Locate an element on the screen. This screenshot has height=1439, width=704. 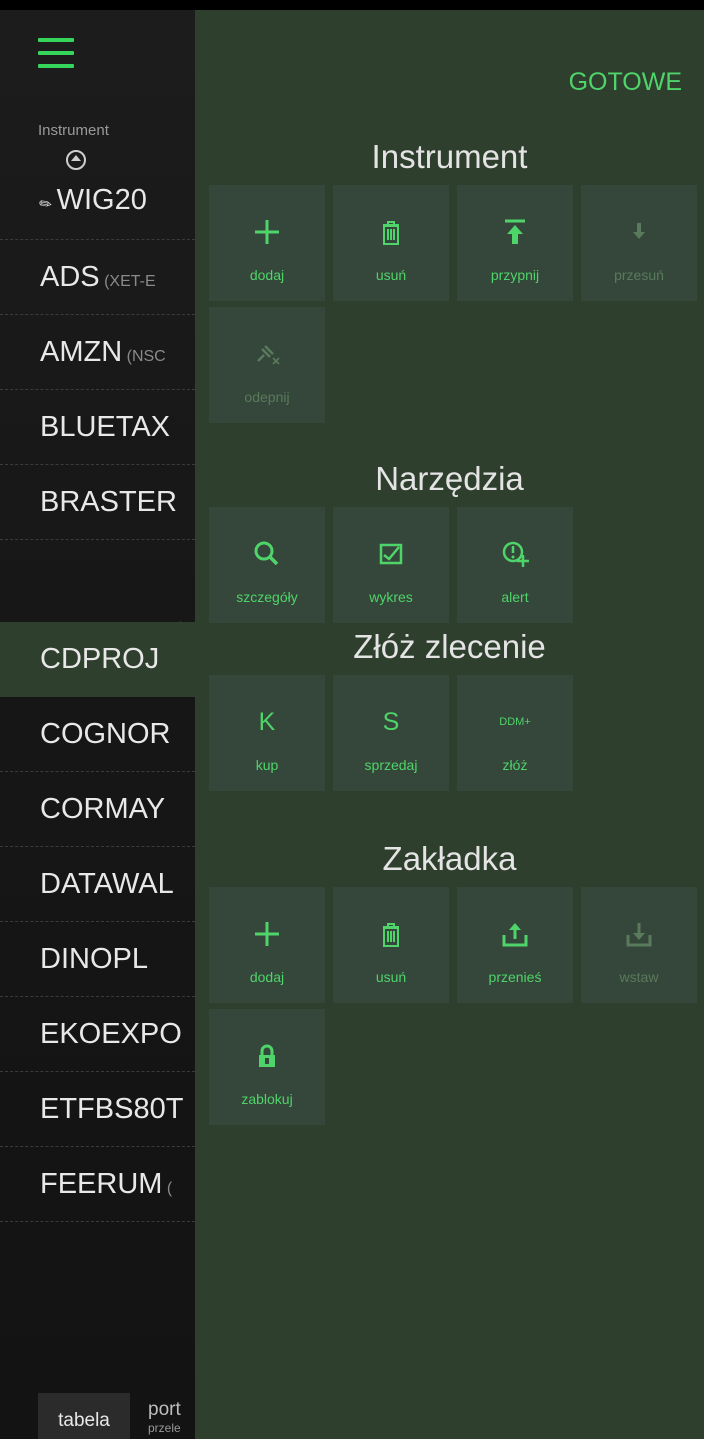
alert-add-icon is located at coordinates (515, 554).